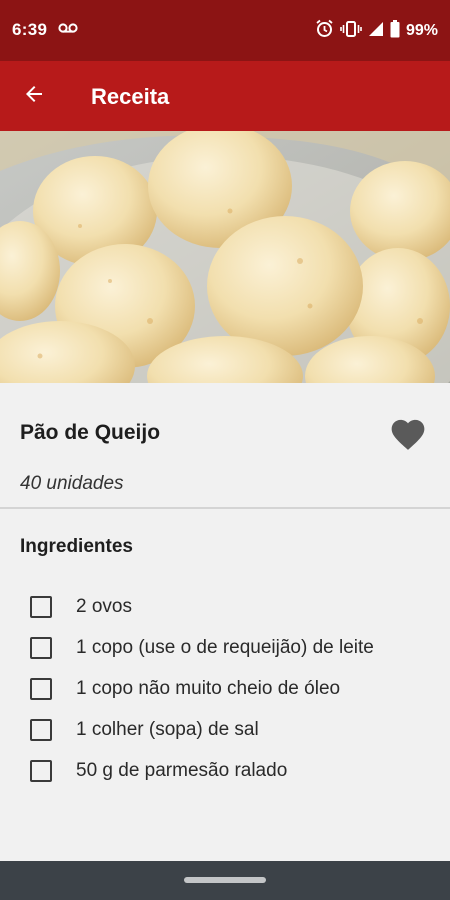  I want to click on status-icons: 99%, so click(376, 31).